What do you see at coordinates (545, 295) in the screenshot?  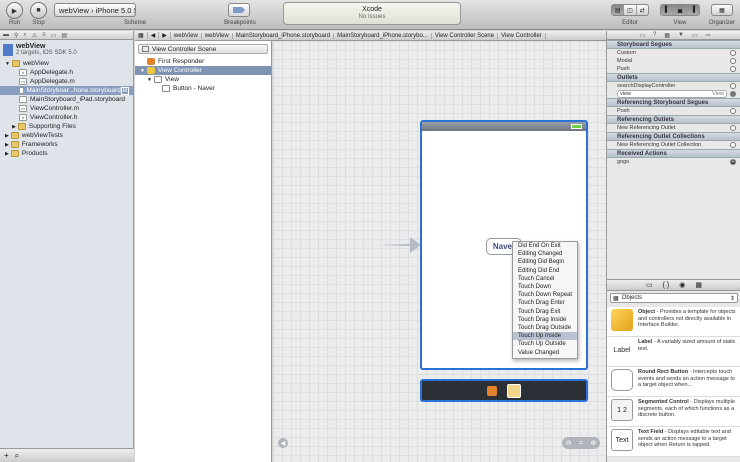 I see `menu-item: Touch Down Repeat` at bounding box center [545, 295].